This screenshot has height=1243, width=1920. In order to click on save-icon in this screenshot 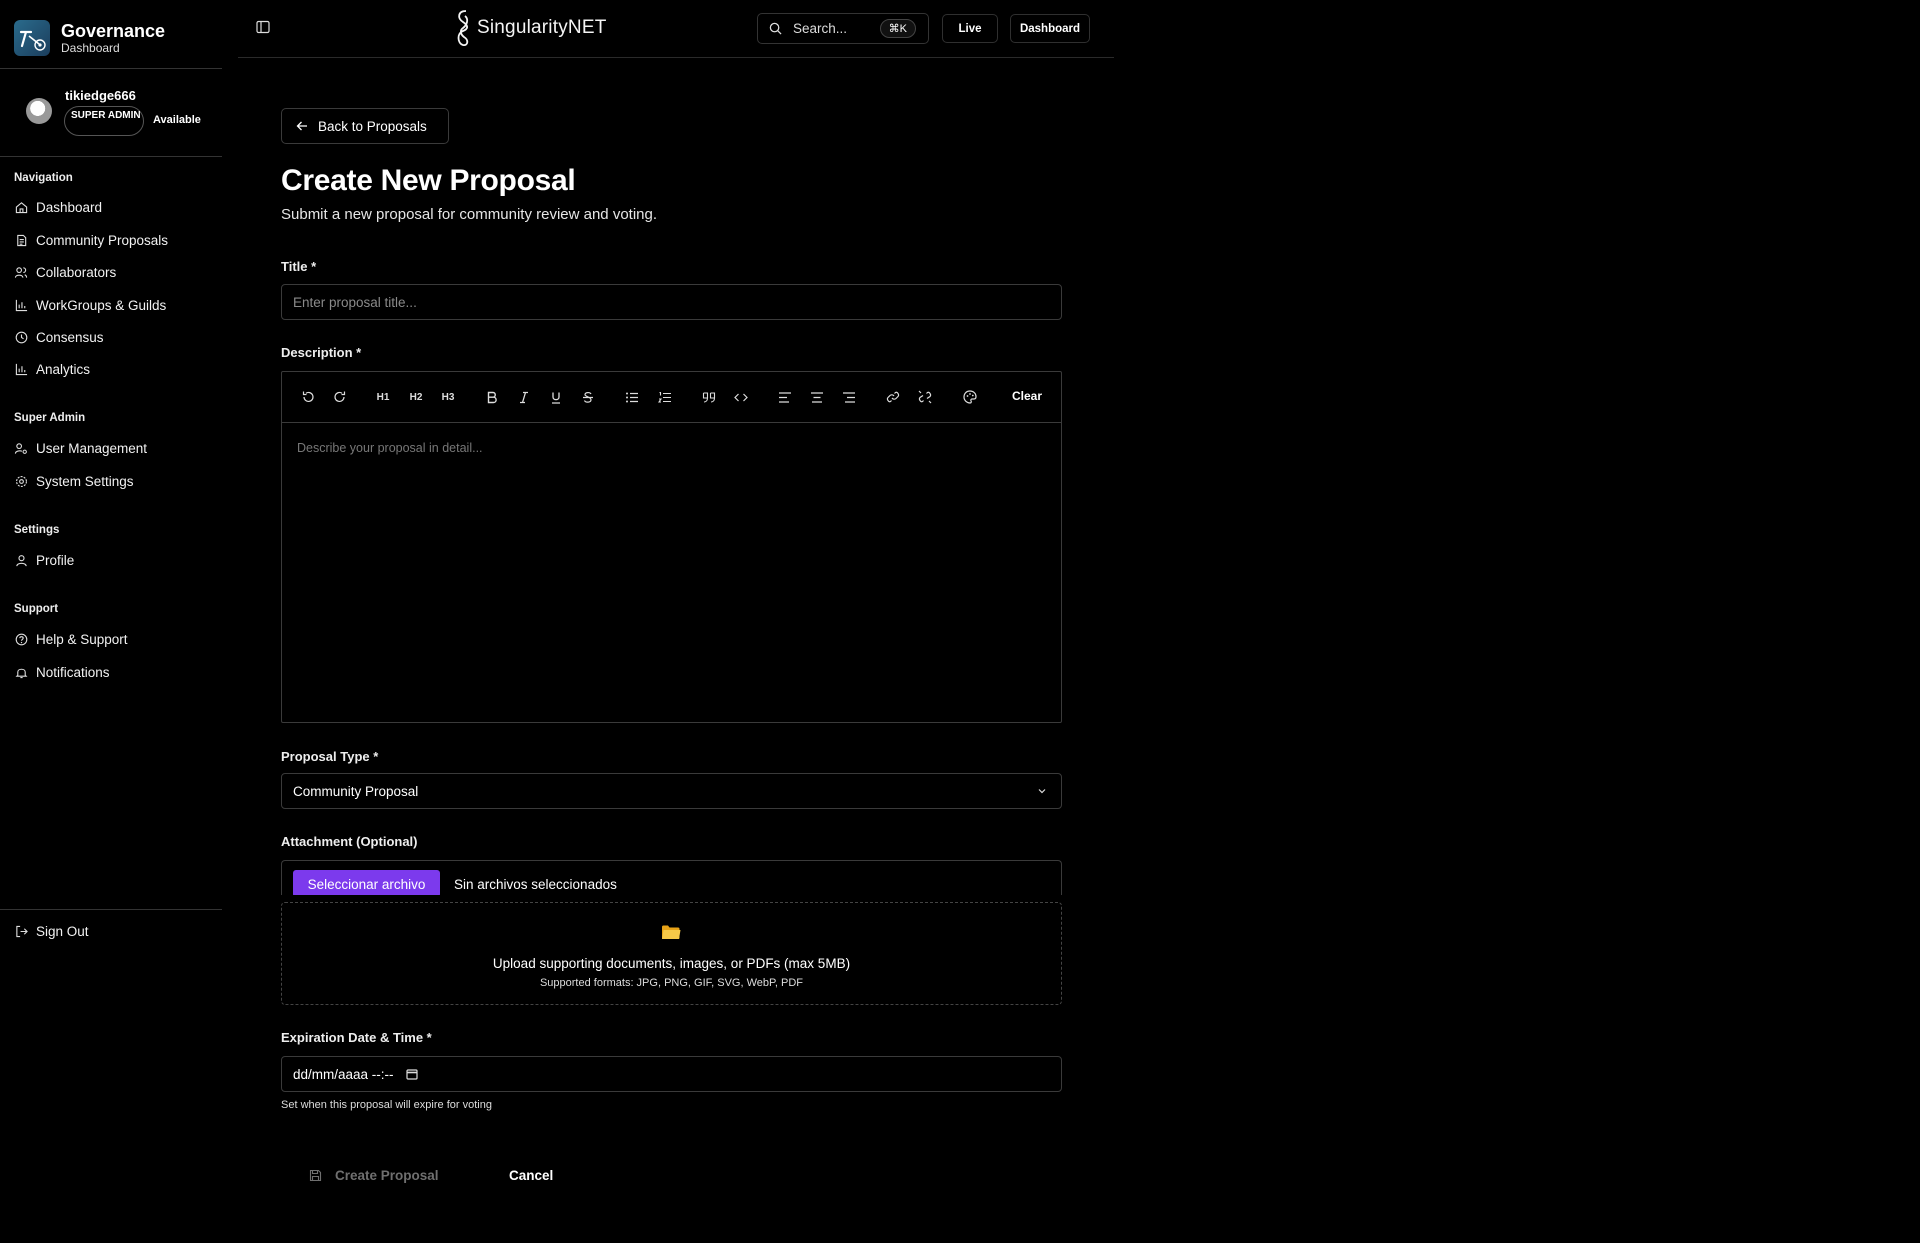, I will do `click(315, 1175)`.